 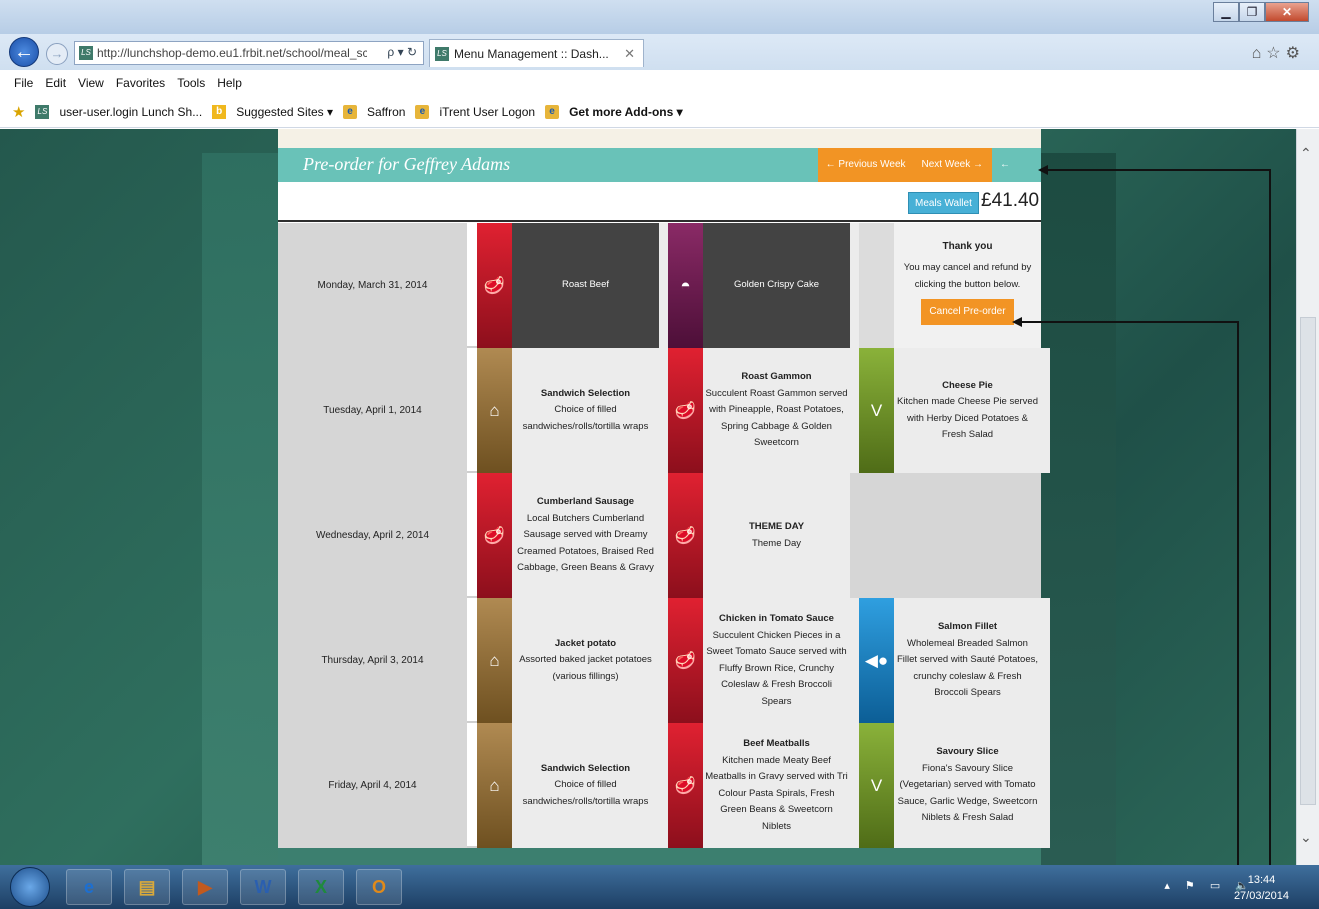 What do you see at coordinates (30, 887) in the screenshot?
I see `start-button` at bounding box center [30, 887].